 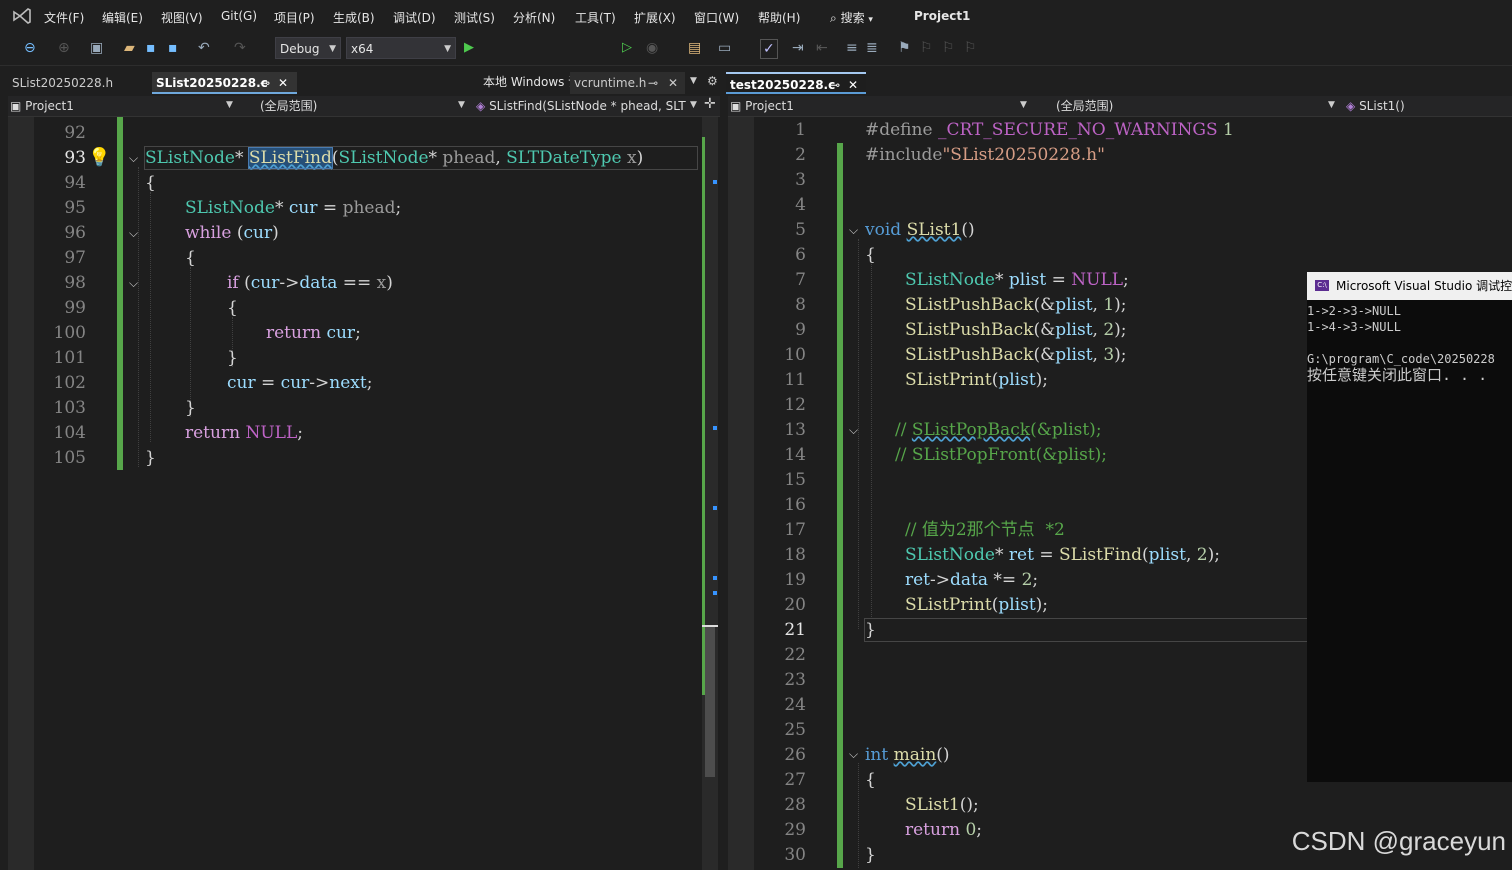 What do you see at coordinates (870, 255) in the screenshot?
I see `code-line-6: {` at bounding box center [870, 255].